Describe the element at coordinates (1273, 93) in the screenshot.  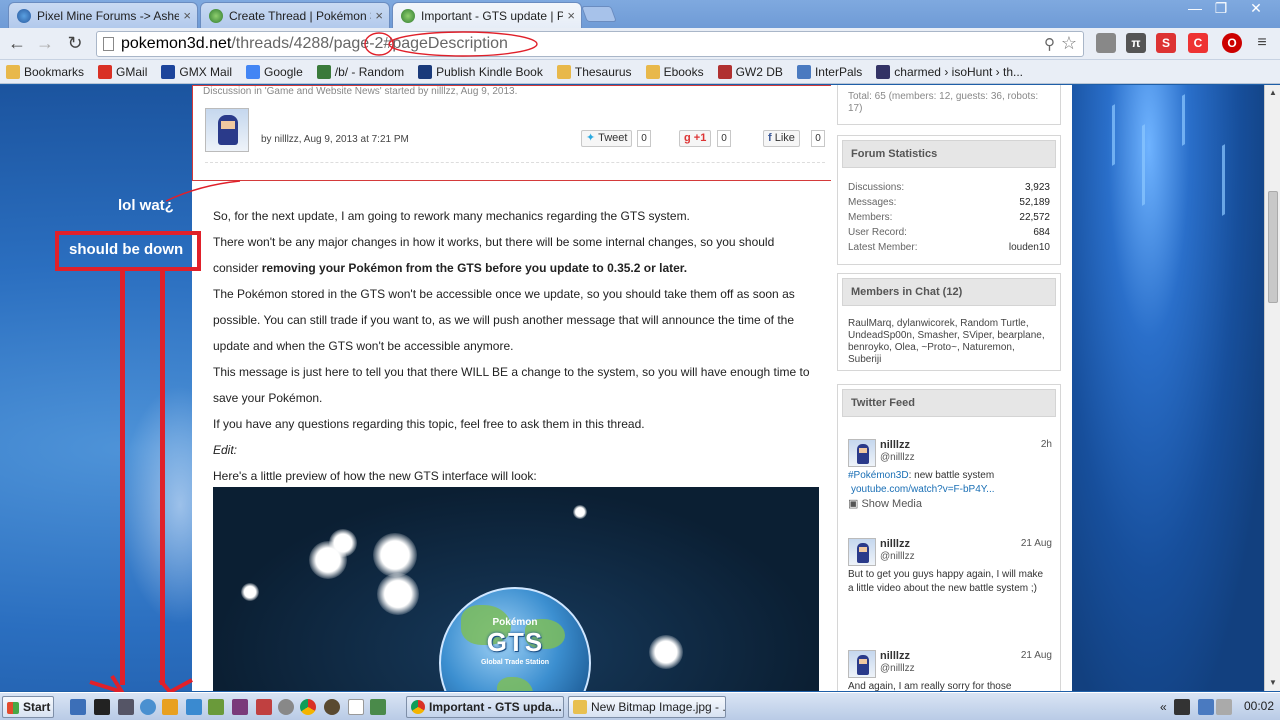
I see `scroll-up-icon: ▲` at that location.